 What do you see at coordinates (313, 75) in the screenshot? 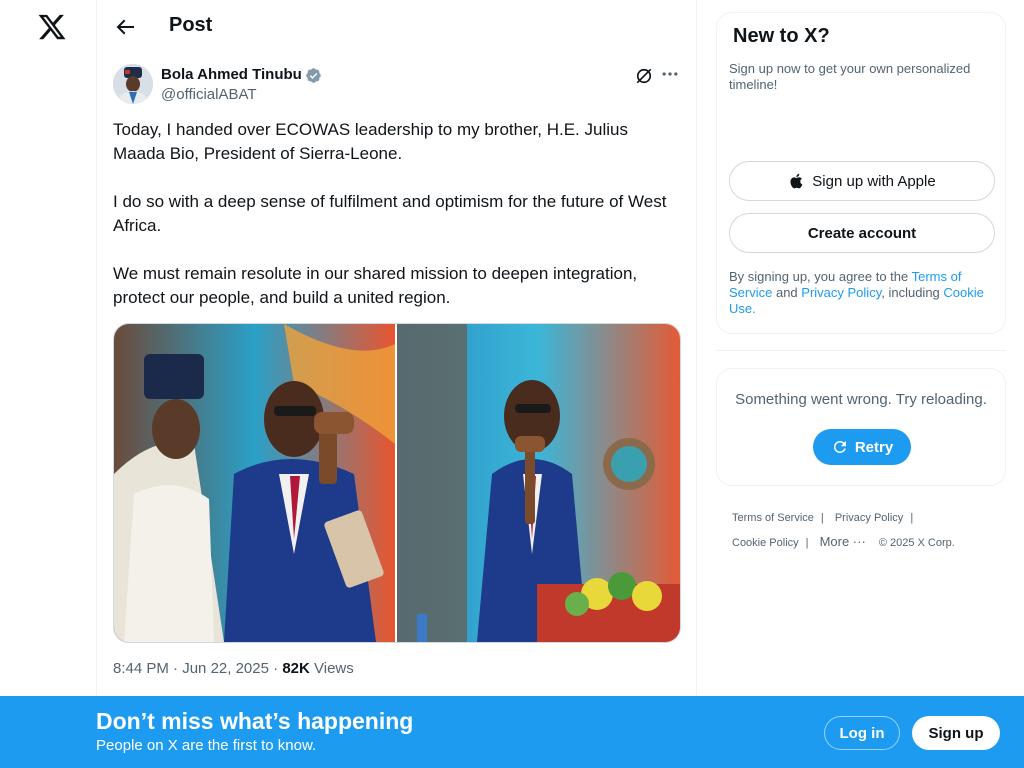
I see `verified-badge-icon` at bounding box center [313, 75].